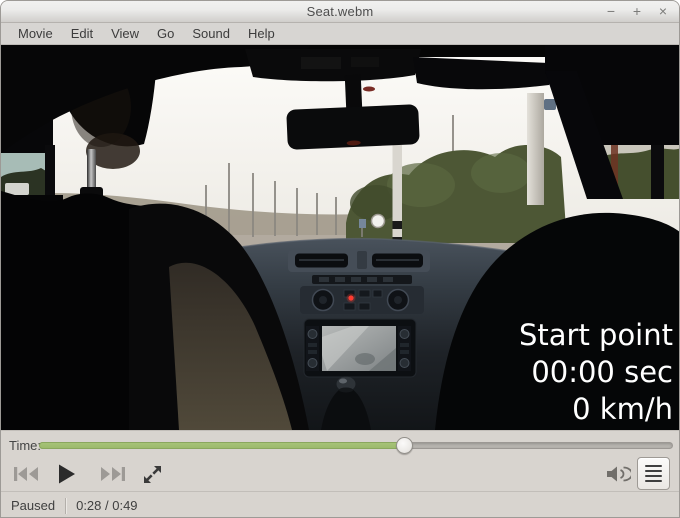 This screenshot has height=518, width=680. What do you see at coordinates (33, 505) in the screenshot?
I see `playback-state: Paused` at bounding box center [33, 505].